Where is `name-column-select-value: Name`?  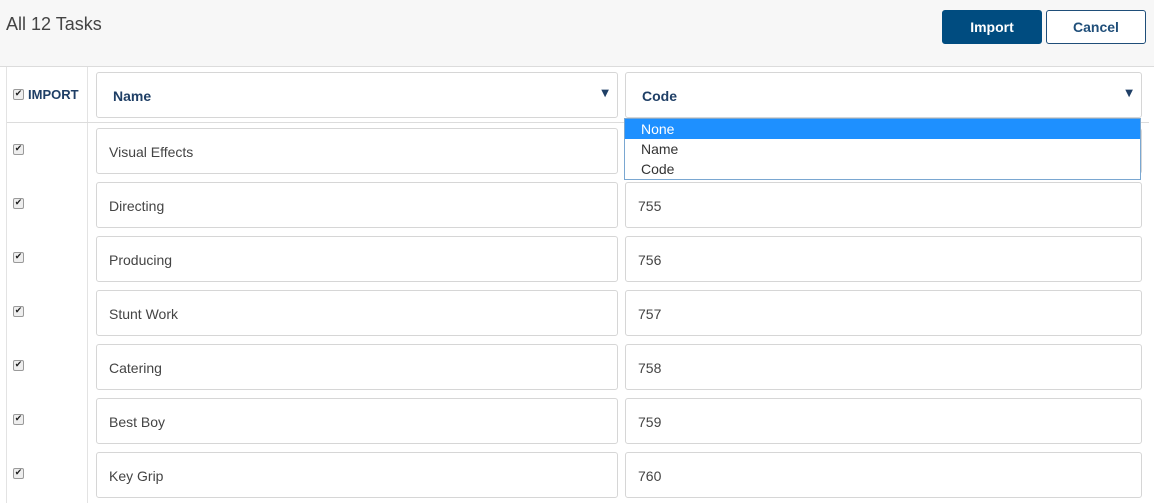
name-column-select-value: Name is located at coordinates (132, 96).